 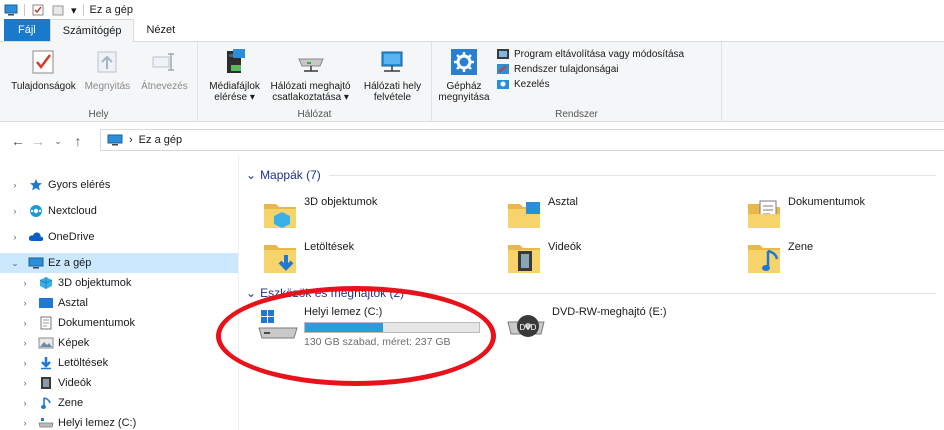 I want to click on address-bar: › Ez a gép, so click(x=522, y=140).